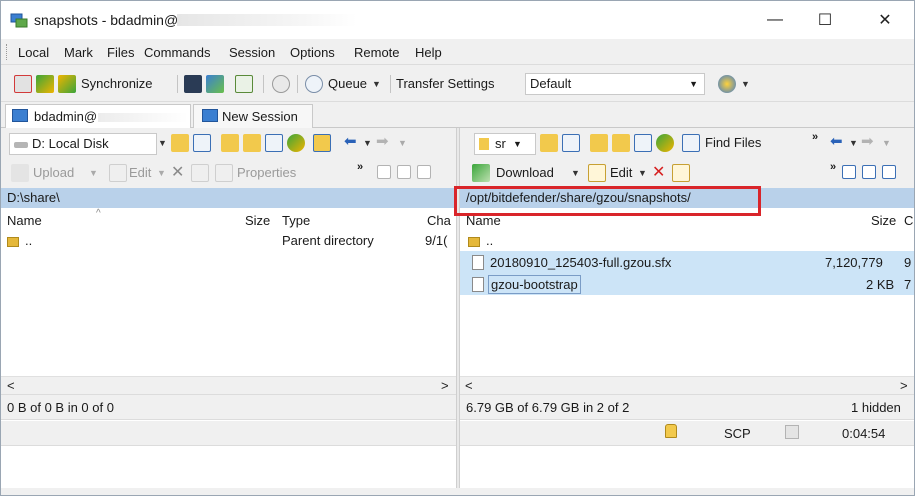 The height and width of the screenshot is (496, 915). Describe the element at coordinates (733, 142) in the screenshot. I see `find-files-button: Find Files` at that location.